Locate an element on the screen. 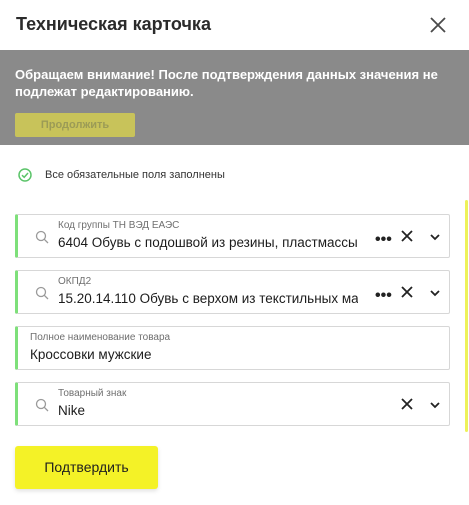 This screenshot has width=469, height=505. check-circle-icon is located at coordinates (25, 175).